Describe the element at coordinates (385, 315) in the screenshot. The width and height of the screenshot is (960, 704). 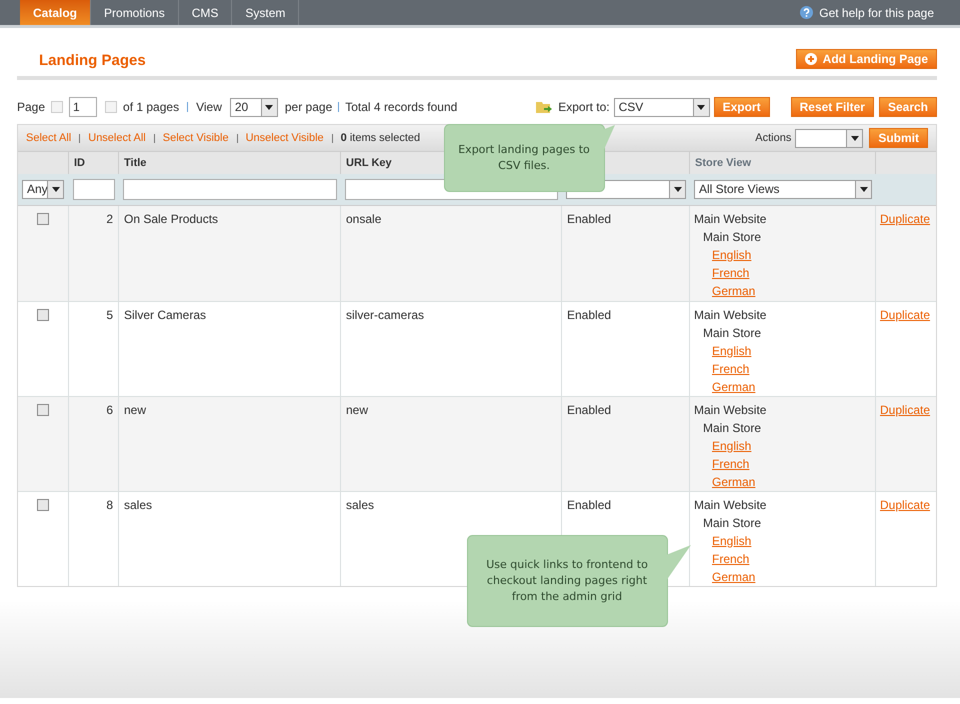
I see `url-key-cell: silver-cameras` at that location.